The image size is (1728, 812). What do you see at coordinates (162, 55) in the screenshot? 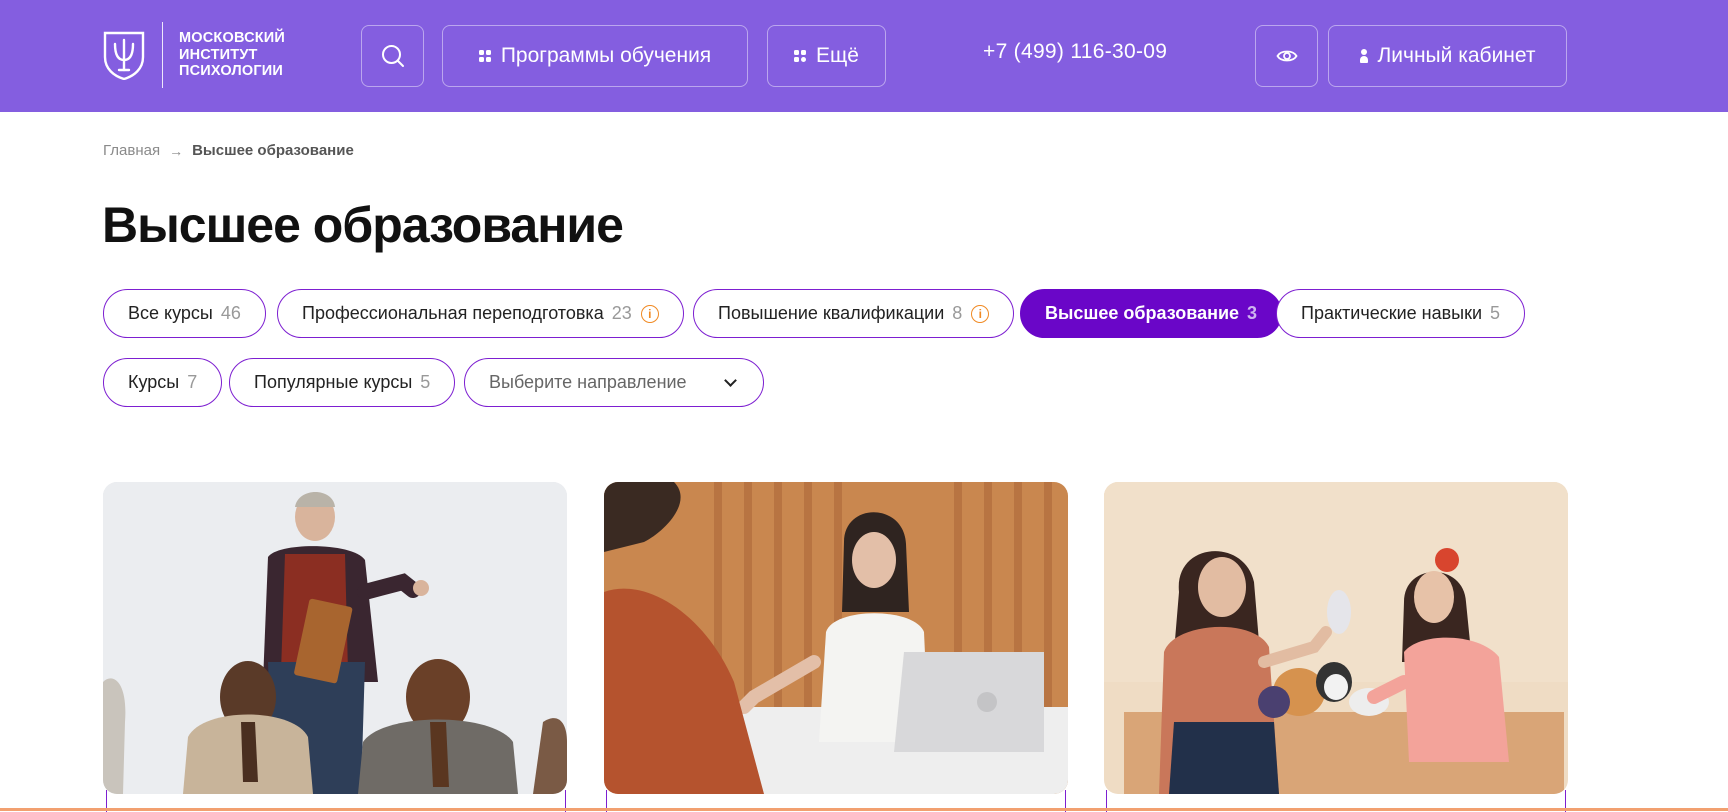
I see `logo-divider` at bounding box center [162, 55].